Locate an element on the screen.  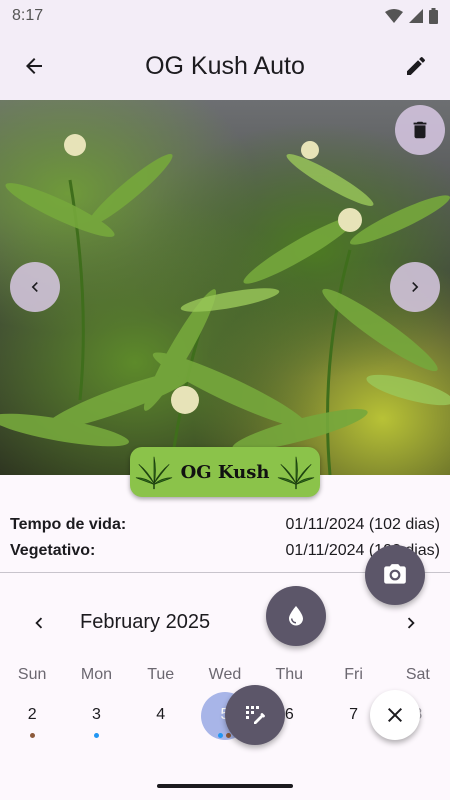
page-title: OG Kush Auto is located at coordinates (225, 65).